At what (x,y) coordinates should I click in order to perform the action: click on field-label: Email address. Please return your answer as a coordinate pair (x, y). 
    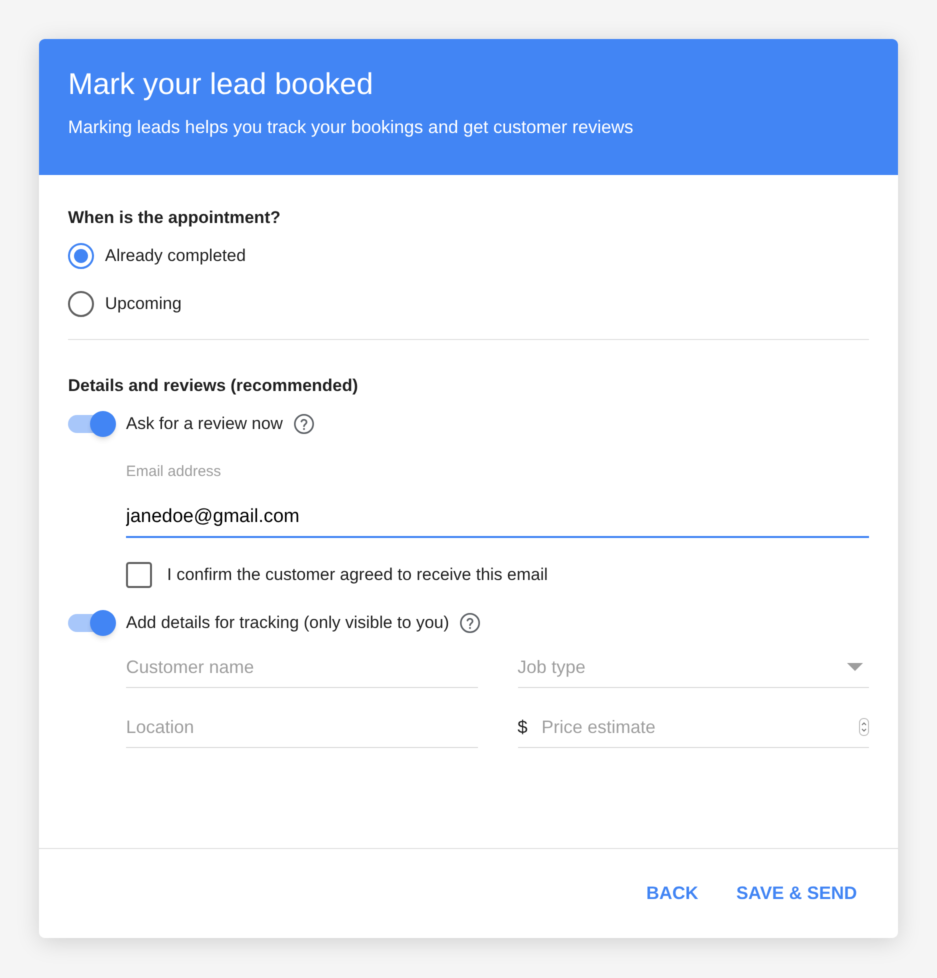
    Looking at the image, I should click on (174, 472).